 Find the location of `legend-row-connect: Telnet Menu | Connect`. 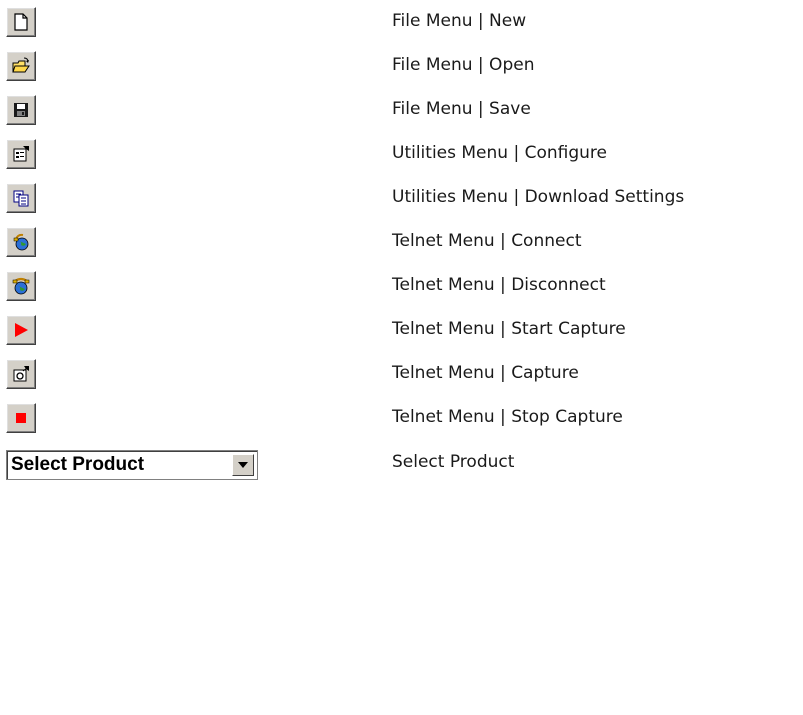

legend-row-connect: Telnet Menu | Connect is located at coordinates (401, 240).